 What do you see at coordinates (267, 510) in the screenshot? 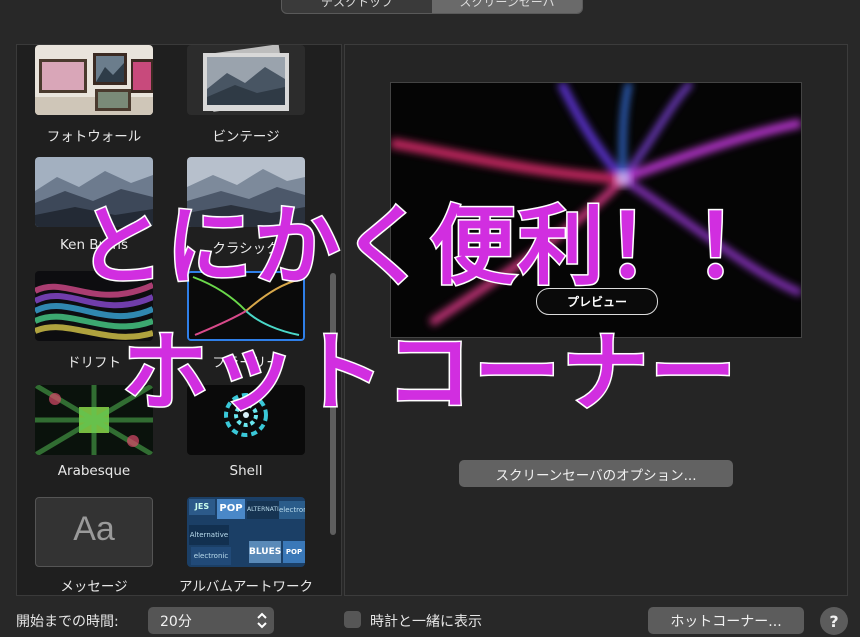
I see `album-tile: ALTERNATIVE` at bounding box center [267, 510].